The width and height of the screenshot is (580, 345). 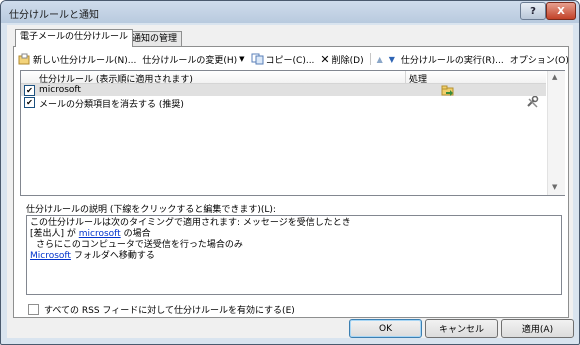 I want to click on delete-icon: ✕, so click(x=325, y=59).